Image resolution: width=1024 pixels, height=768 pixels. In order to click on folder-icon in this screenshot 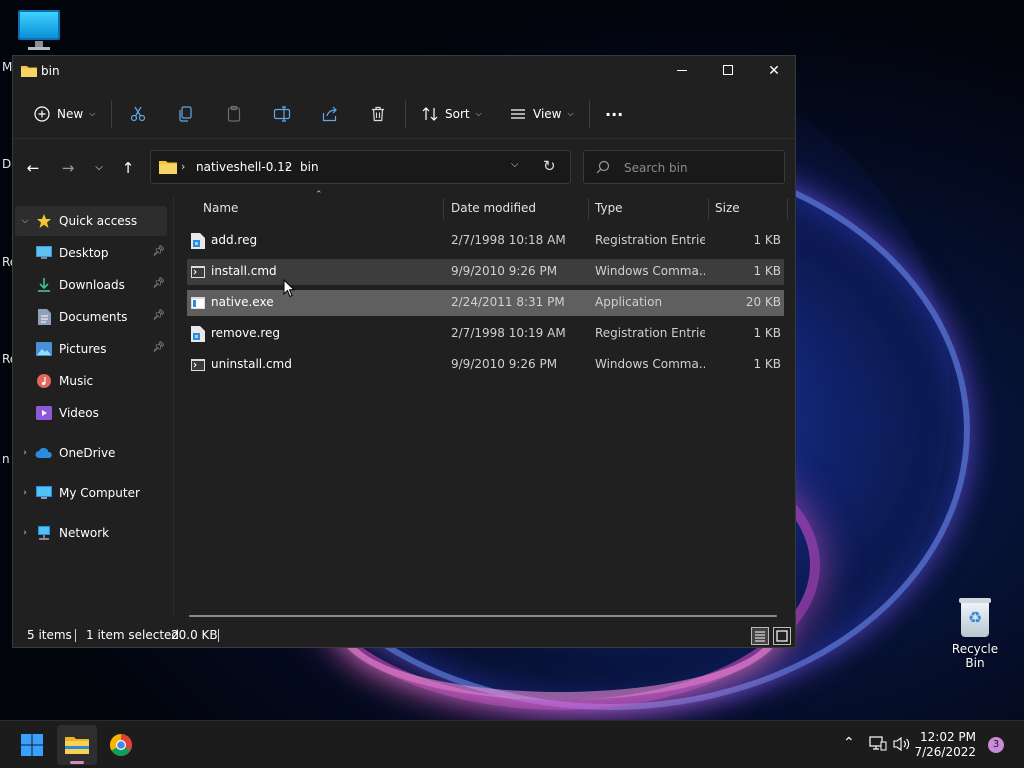, I will do `click(29, 71)`.